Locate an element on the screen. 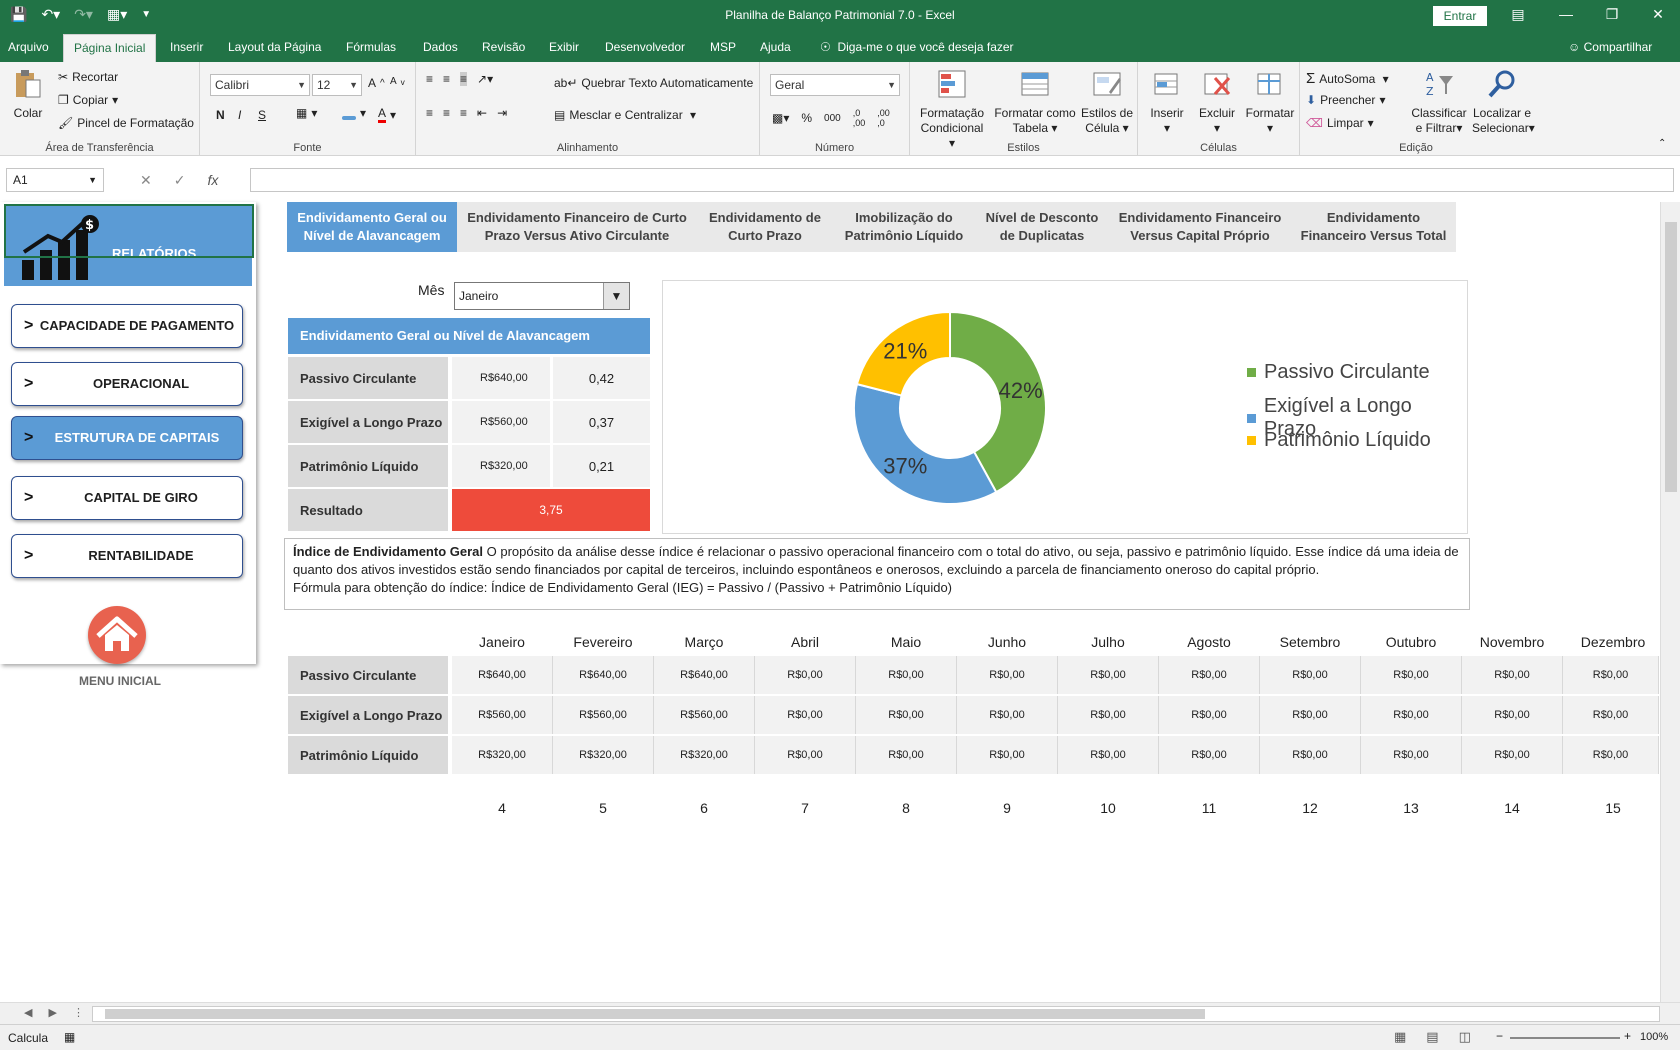 This screenshot has width=1680, height=1050. vertical-align-buttons: ≡ ≡ ≡ ↗▾ is located at coordinates (459, 79).